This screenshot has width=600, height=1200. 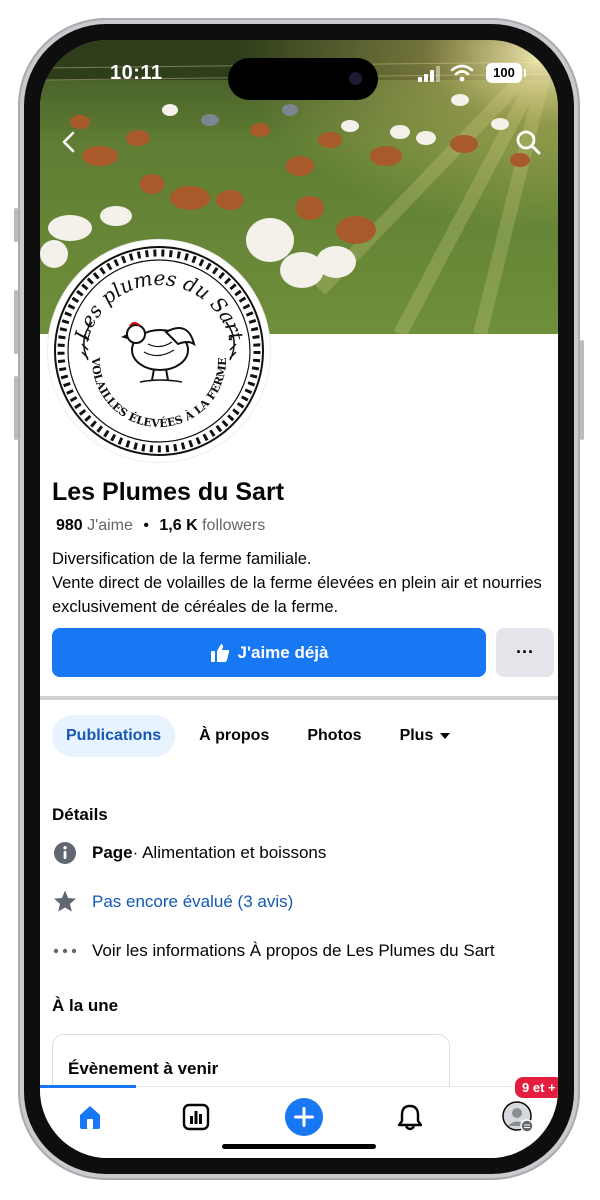 I want to click on tab-more-label: Plus, so click(x=416, y=735).